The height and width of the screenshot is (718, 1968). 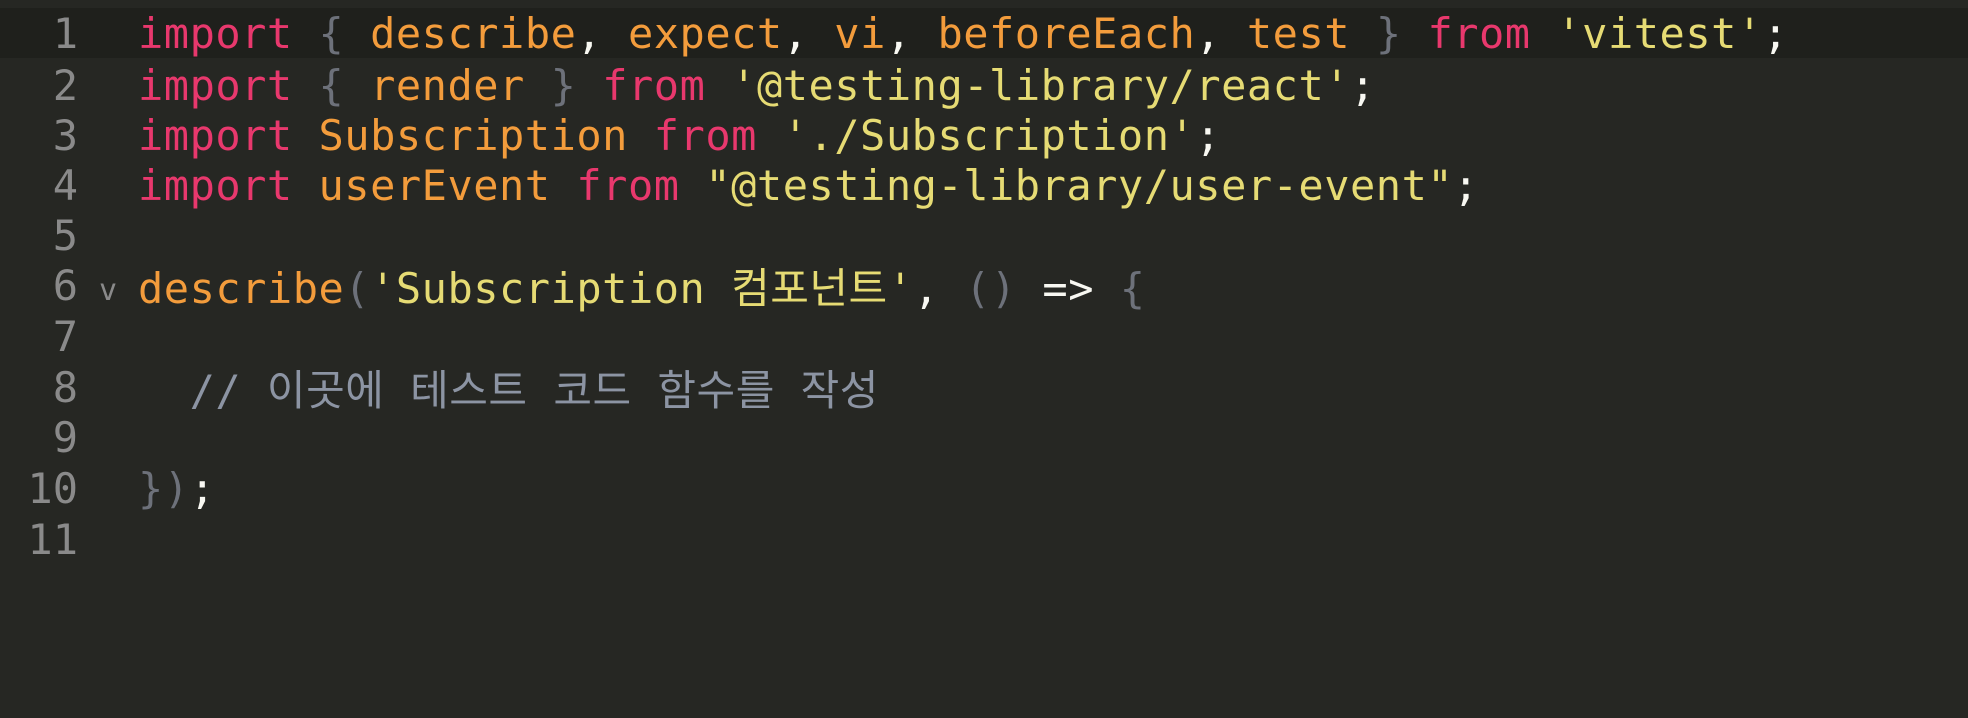 What do you see at coordinates (984, 235) in the screenshot?
I see `code-line: 5` at bounding box center [984, 235].